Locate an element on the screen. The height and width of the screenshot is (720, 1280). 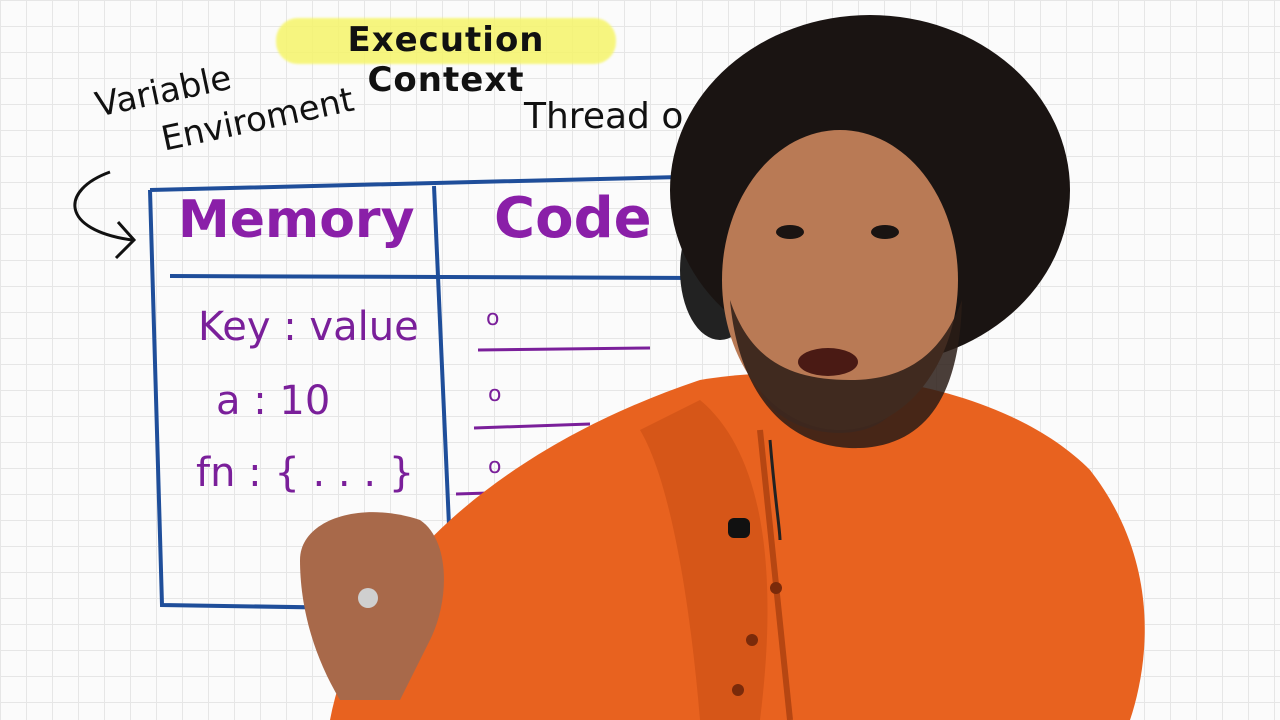
header-divider is located at coordinates (435, 277).